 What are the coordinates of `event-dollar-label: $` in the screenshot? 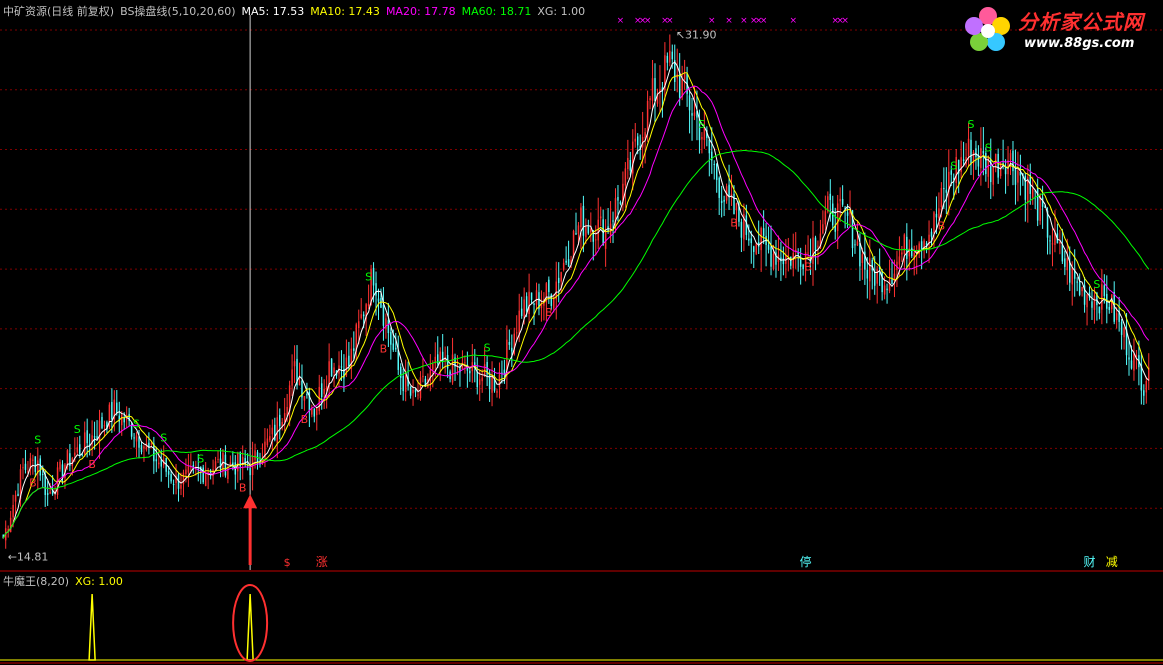 It's located at (287, 562).